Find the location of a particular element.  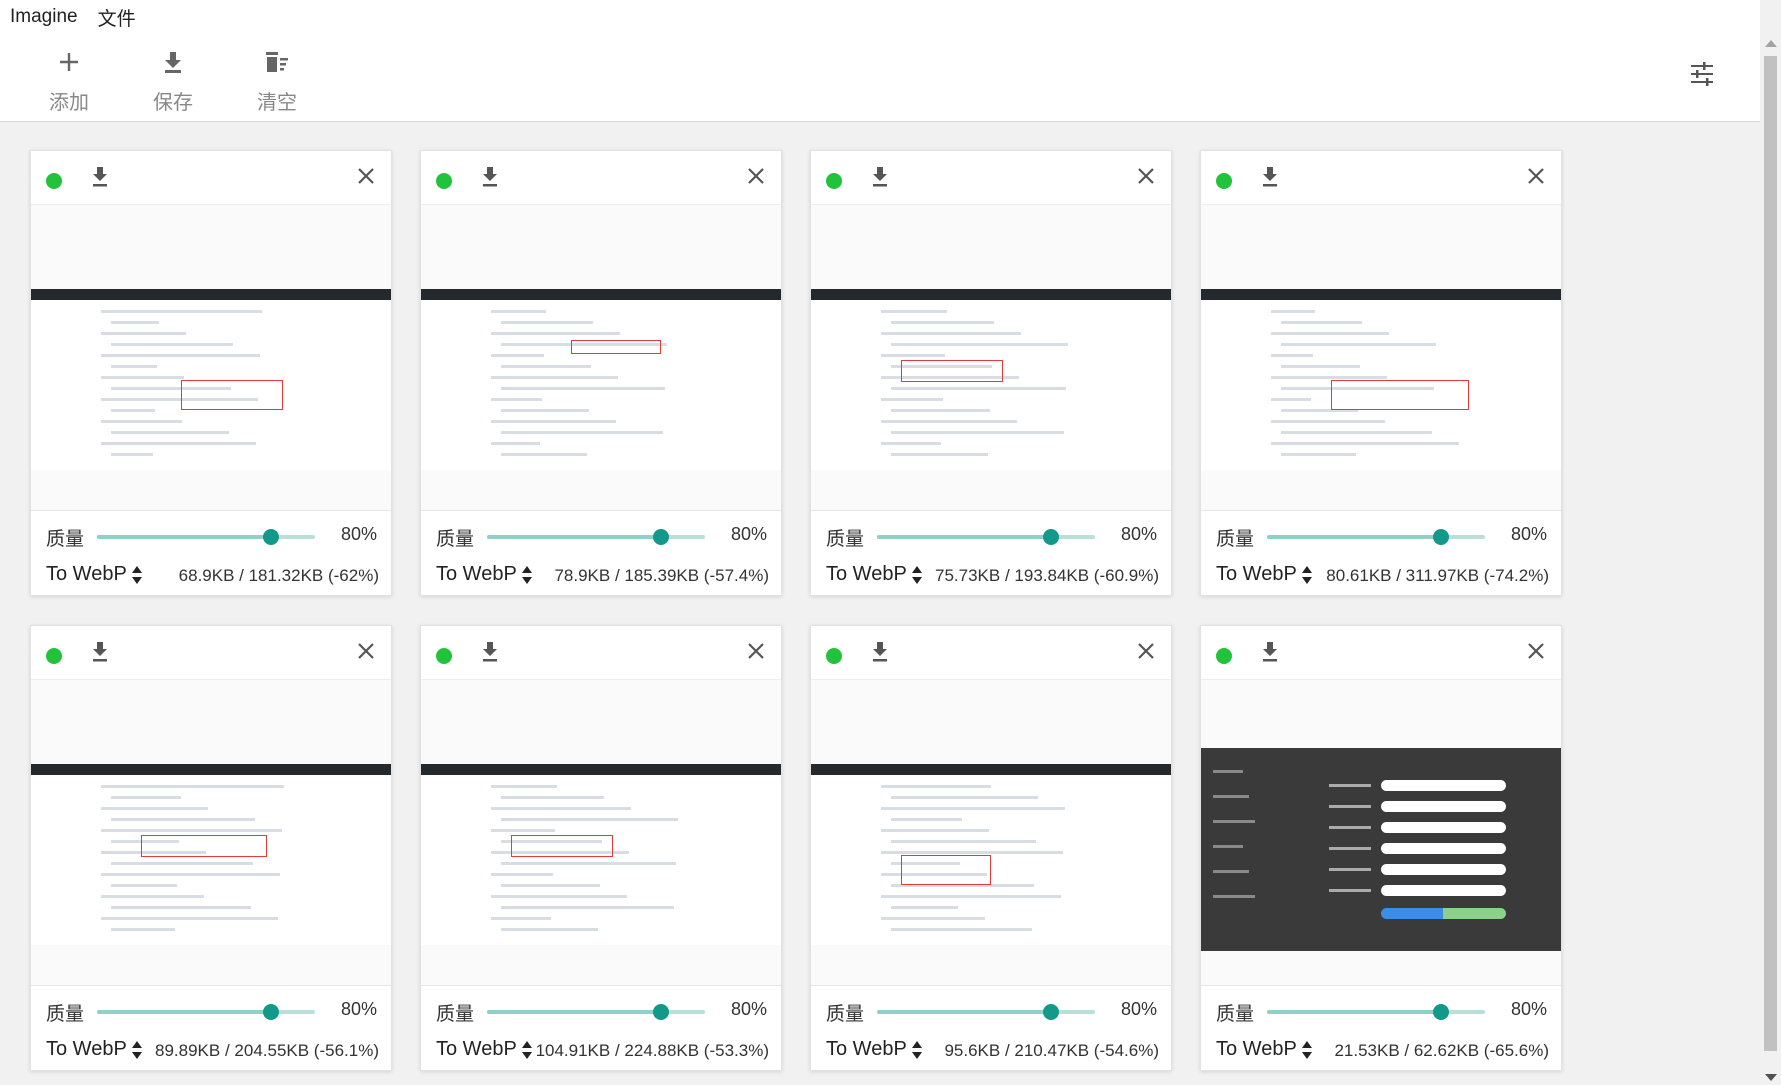

close-icon is located at coordinates (366, 651).